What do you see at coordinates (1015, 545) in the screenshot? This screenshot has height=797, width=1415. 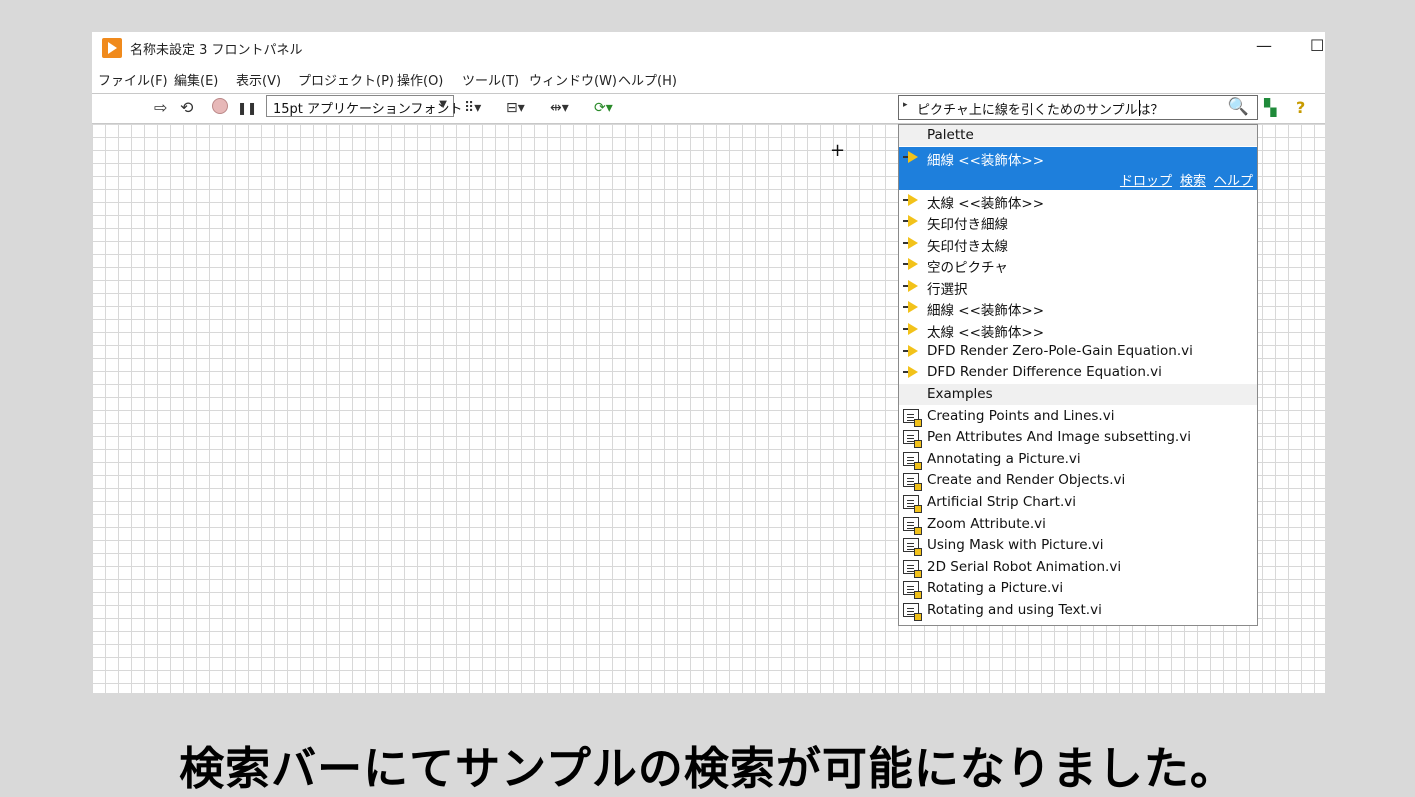 I see `result-label: Using Mask with Picture.vi` at bounding box center [1015, 545].